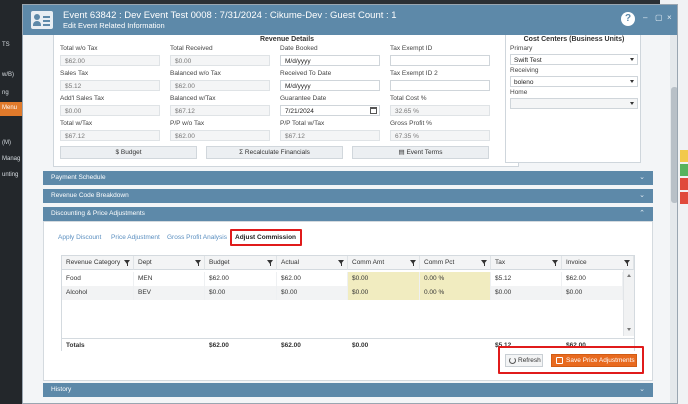 The image size is (688, 404). I want to click on table-cell: $5.12, so click(526, 279).